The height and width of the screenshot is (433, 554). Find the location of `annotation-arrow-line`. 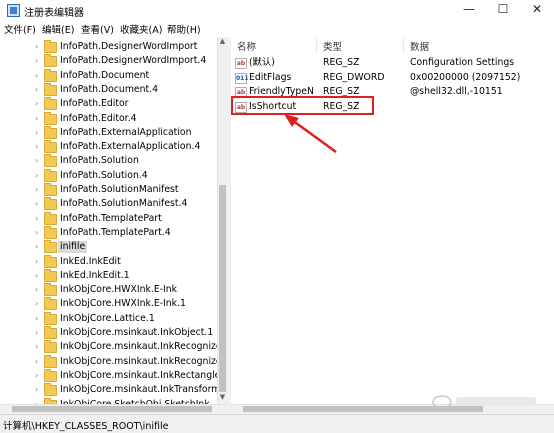

annotation-arrow-line is located at coordinates (314, 136).